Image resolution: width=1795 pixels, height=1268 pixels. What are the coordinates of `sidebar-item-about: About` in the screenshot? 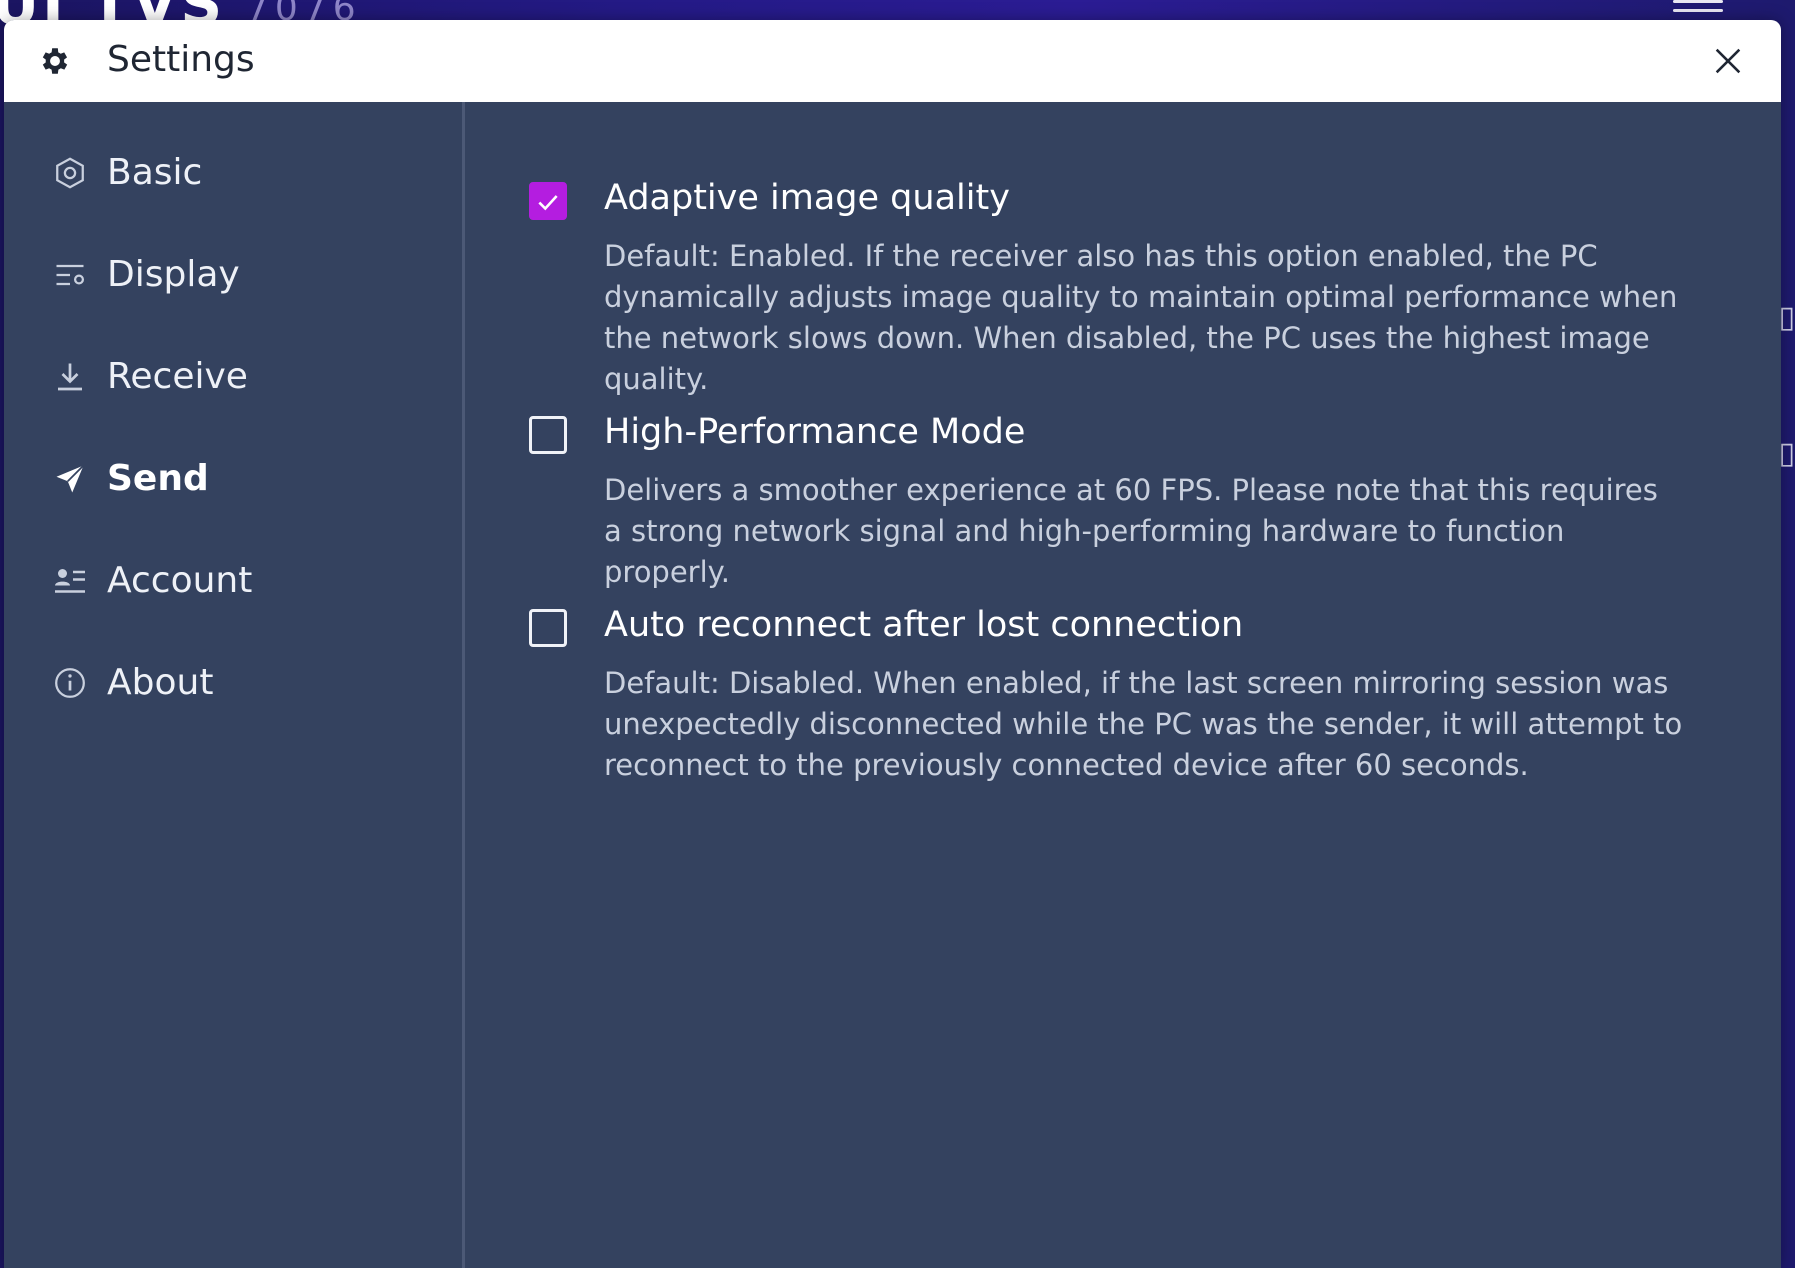 It's located at (233, 684).